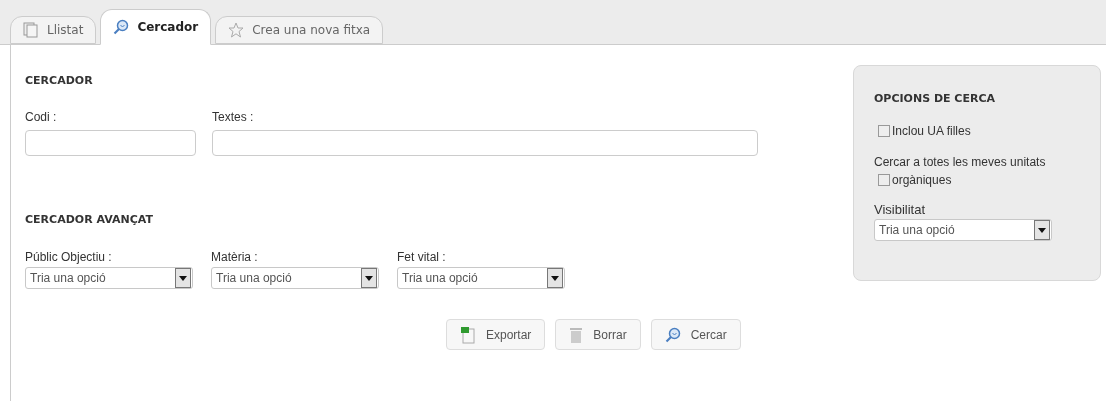  Describe the element at coordinates (935, 99) in the screenshot. I see `section-title: OPCIONS DE CERCA` at that location.